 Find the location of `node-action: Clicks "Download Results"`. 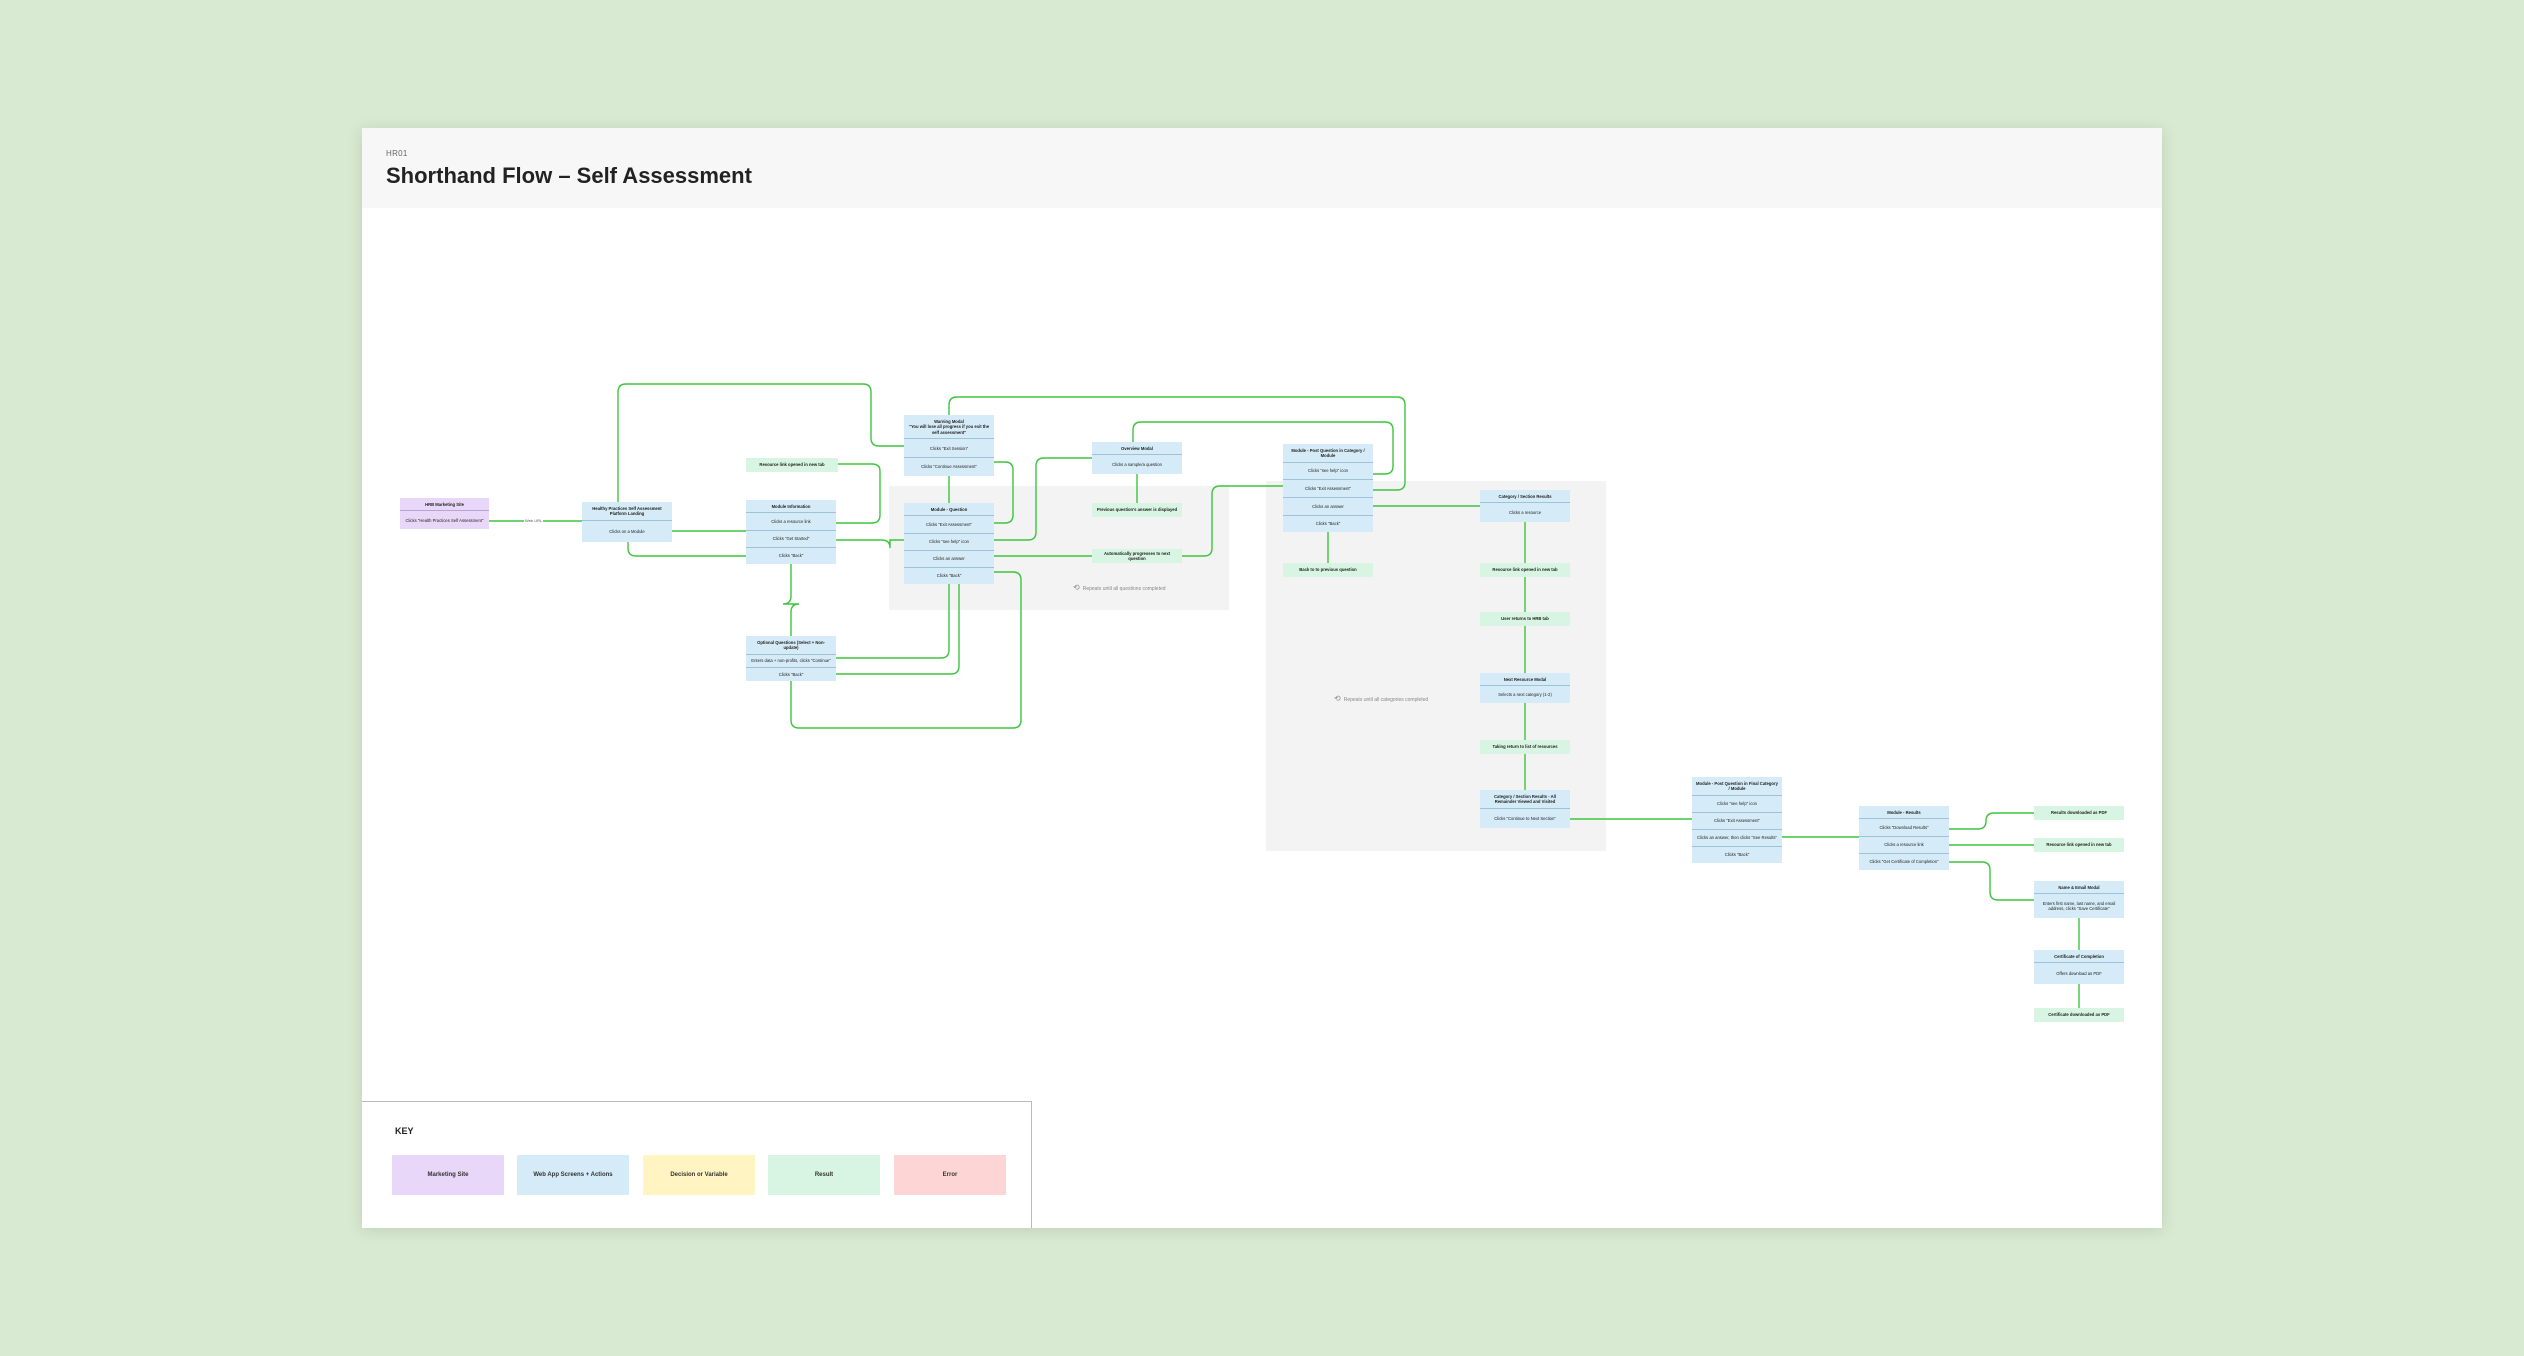

node-action: Clicks "Download Results" is located at coordinates (1904, 828).